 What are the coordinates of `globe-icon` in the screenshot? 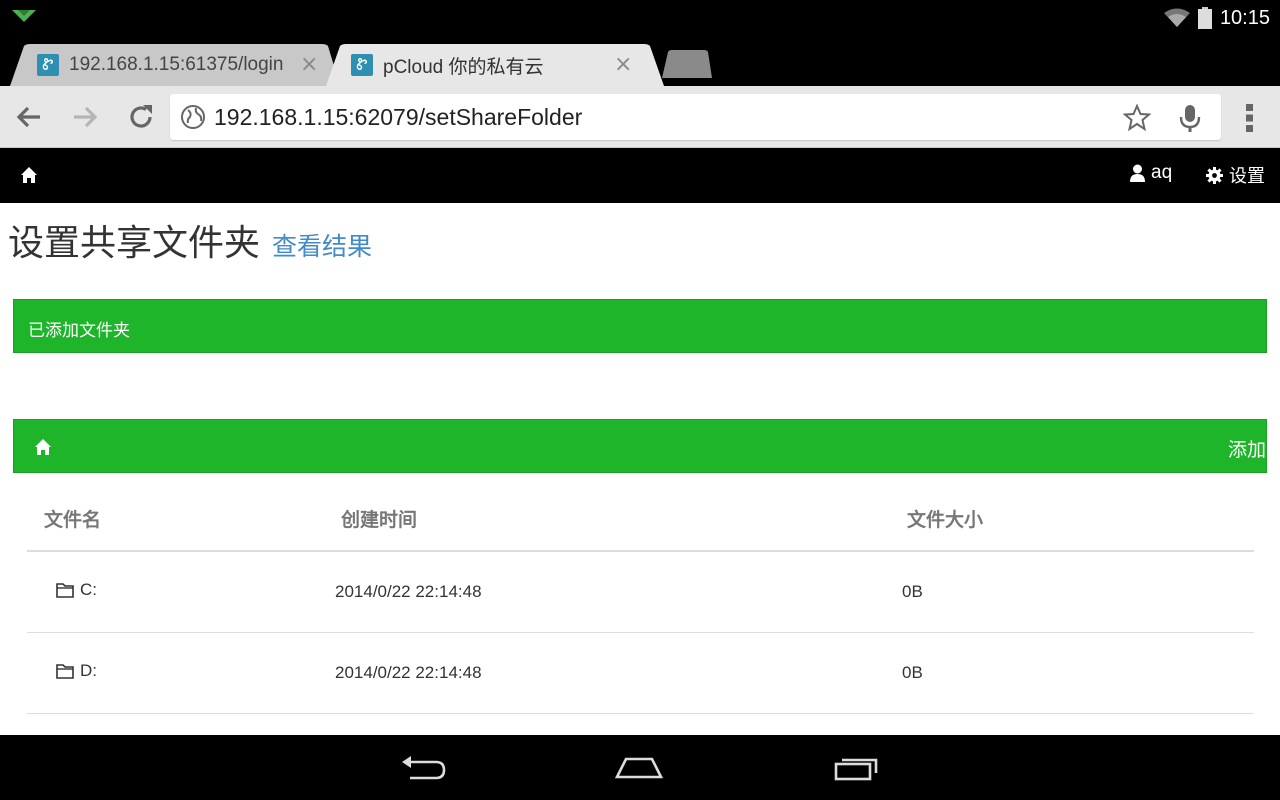 It's located at (193, 117).